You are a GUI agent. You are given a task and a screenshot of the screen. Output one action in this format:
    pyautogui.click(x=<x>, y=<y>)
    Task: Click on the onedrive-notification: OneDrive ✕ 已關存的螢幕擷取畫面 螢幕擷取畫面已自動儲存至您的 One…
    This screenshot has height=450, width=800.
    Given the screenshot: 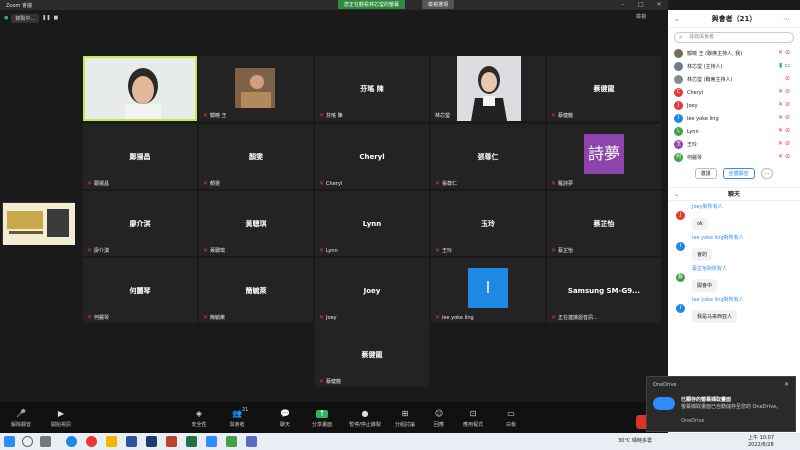 What is the action you would take?
    pyautogui.click(x=721, y=404)
    